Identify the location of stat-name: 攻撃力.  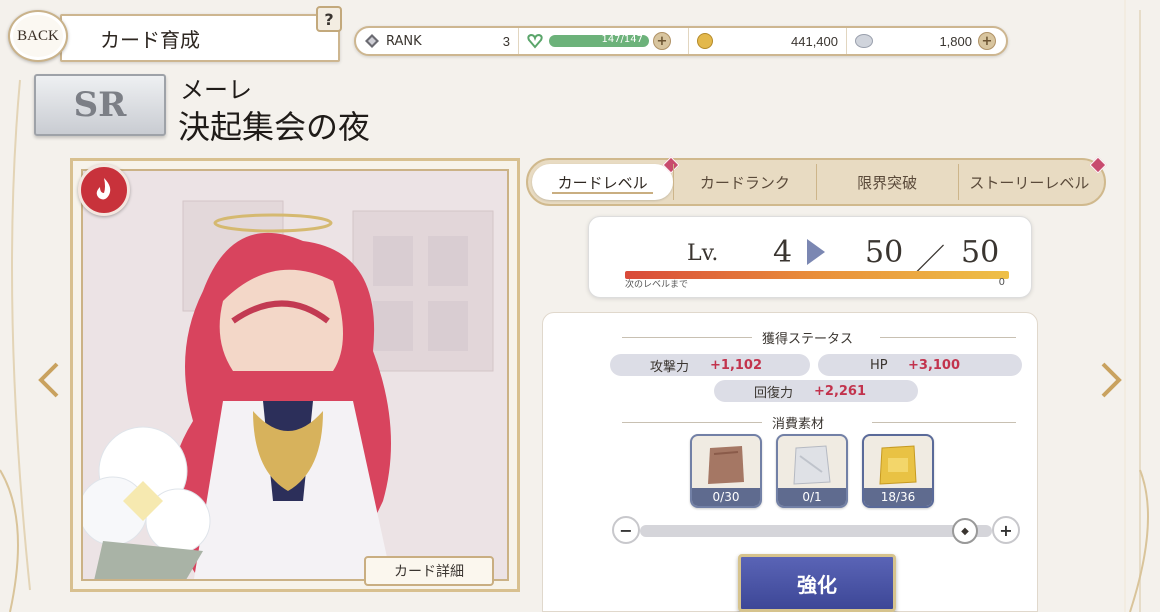
(670, 367).